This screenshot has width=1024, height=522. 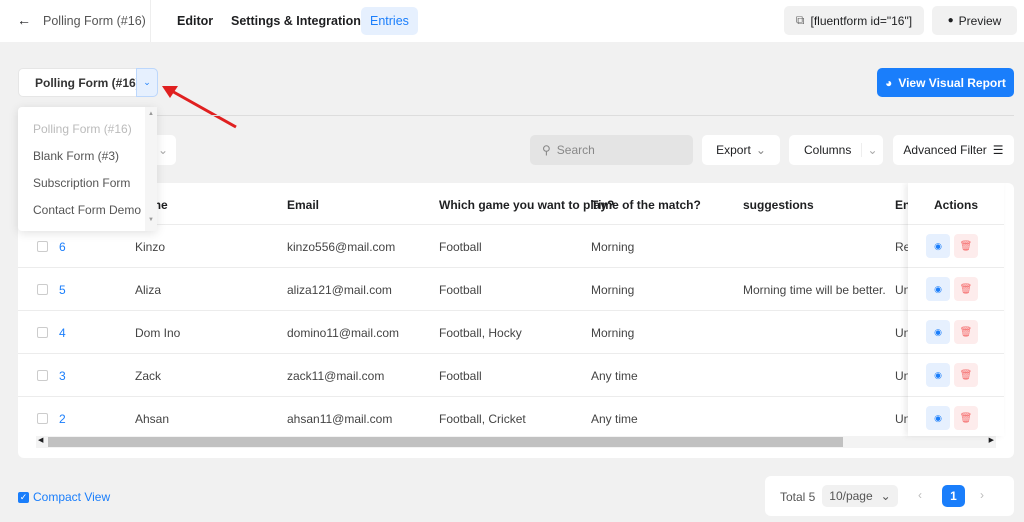 What do you see at coordinates (64, 497) in the screenshot?
I see `compact-view-toggle: ✓ Compact View` at bounding box center [64, 497].